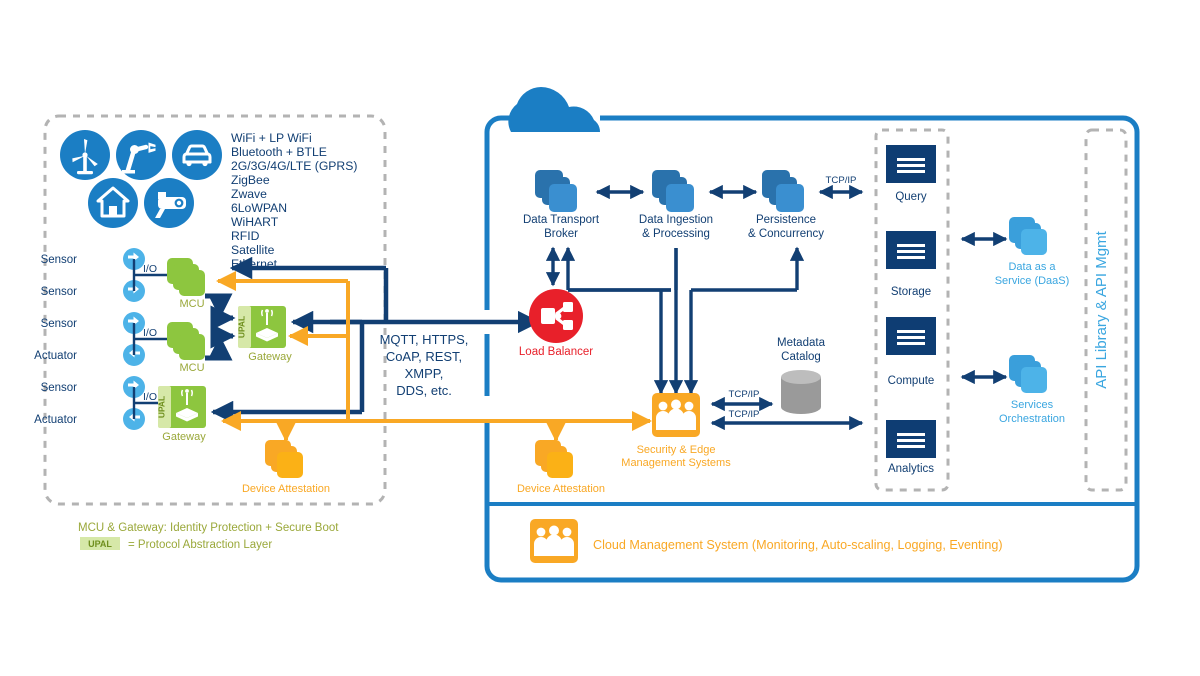 The width and height of the screenshot is (1200, 676). What do you see at coordinates (259, 208) in the screenshot?
I see `connectivity-item: 6LoWPAN` at bounding box center [259, 208].